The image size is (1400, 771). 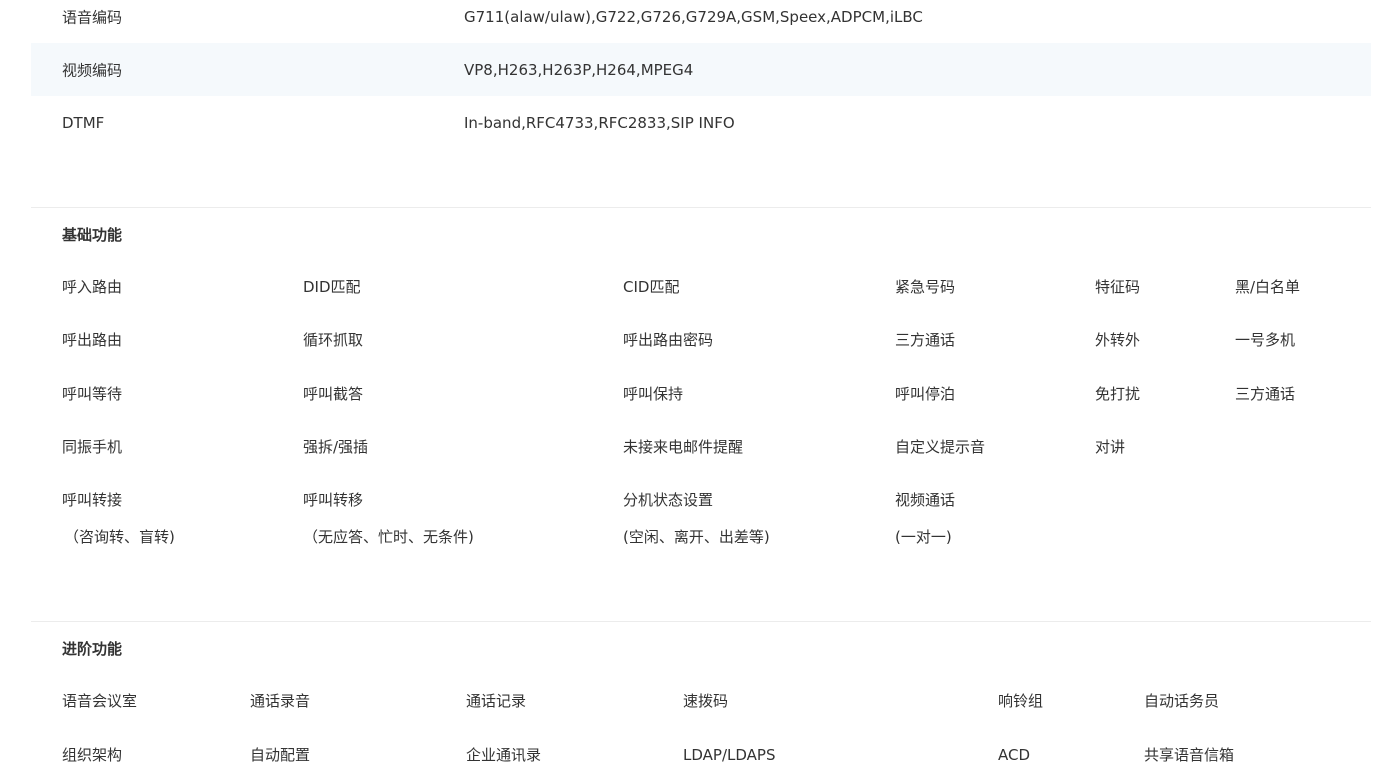 I want to click on spec-label: 视频编码, so click(x=92, y=70).